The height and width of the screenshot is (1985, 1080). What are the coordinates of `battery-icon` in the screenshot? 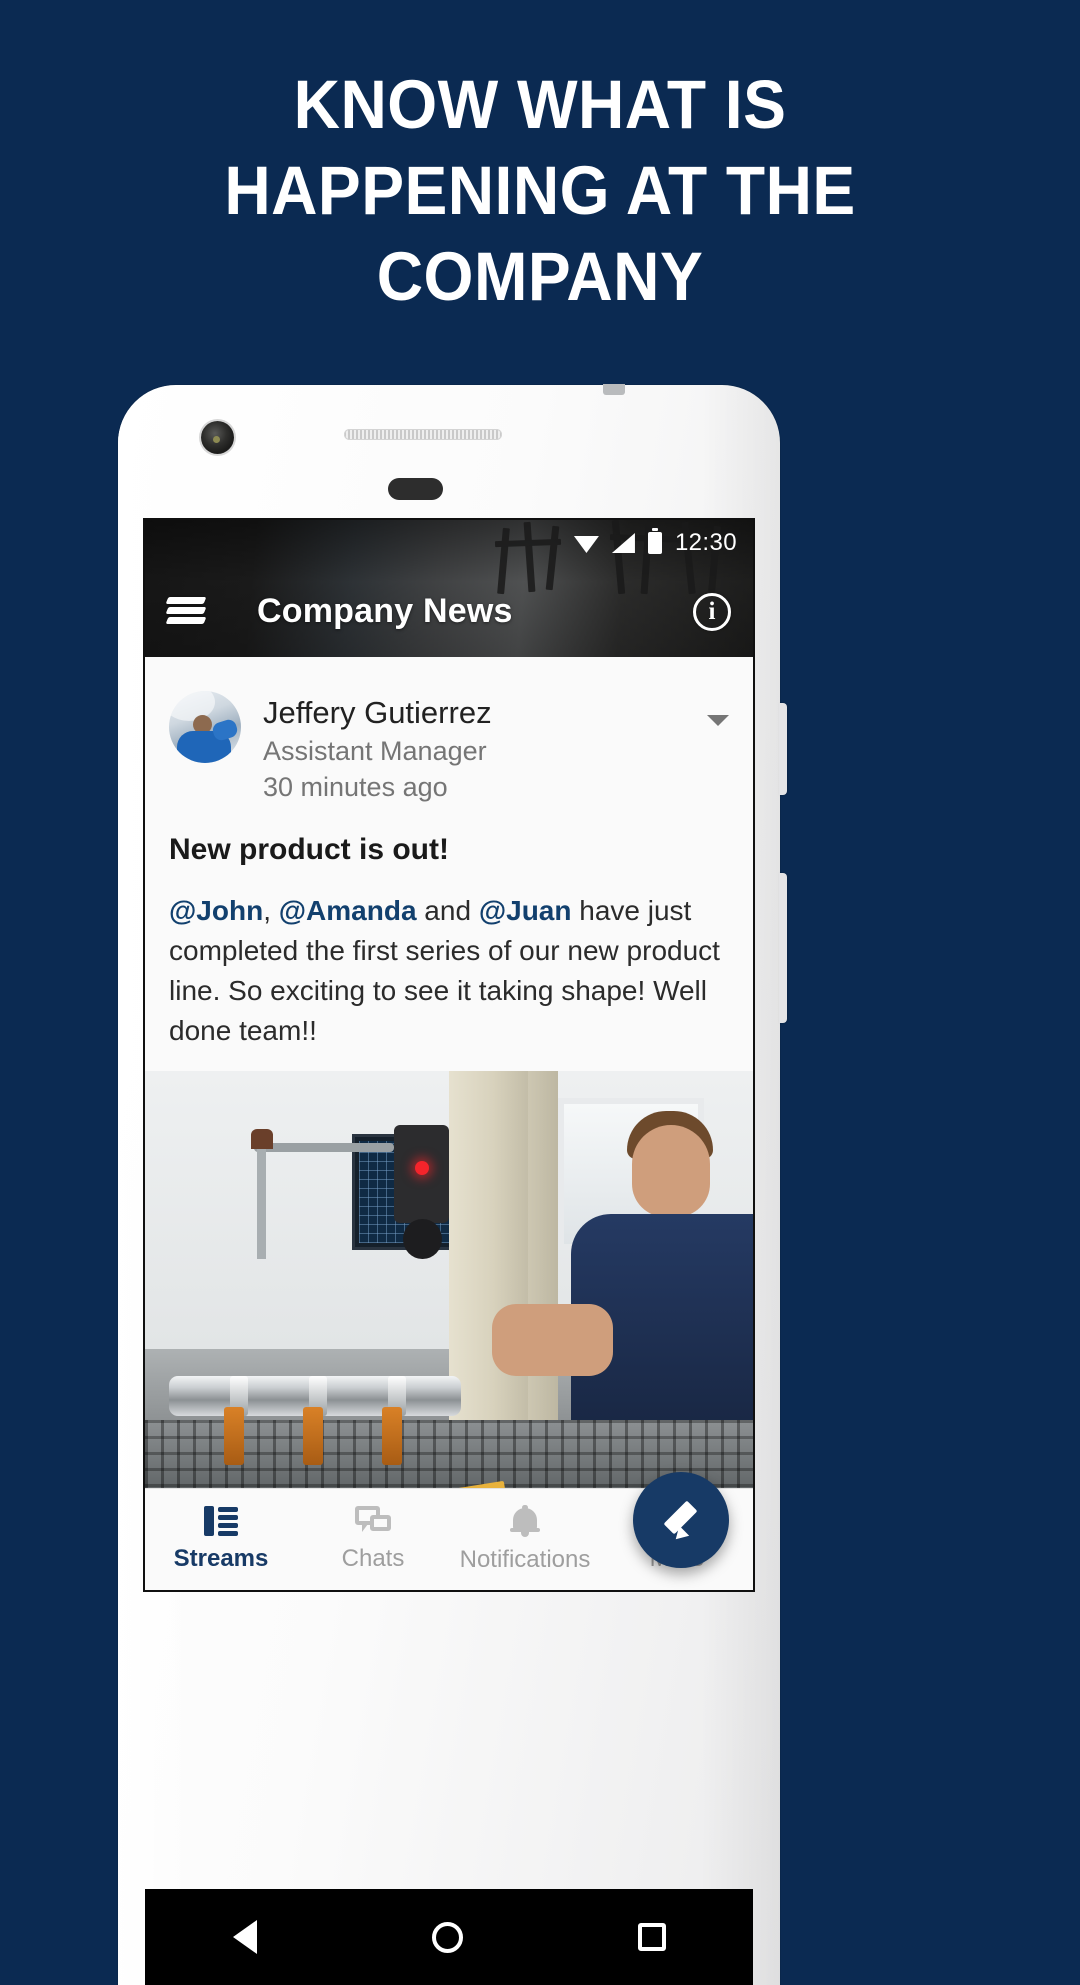 It's located at (654, 541).